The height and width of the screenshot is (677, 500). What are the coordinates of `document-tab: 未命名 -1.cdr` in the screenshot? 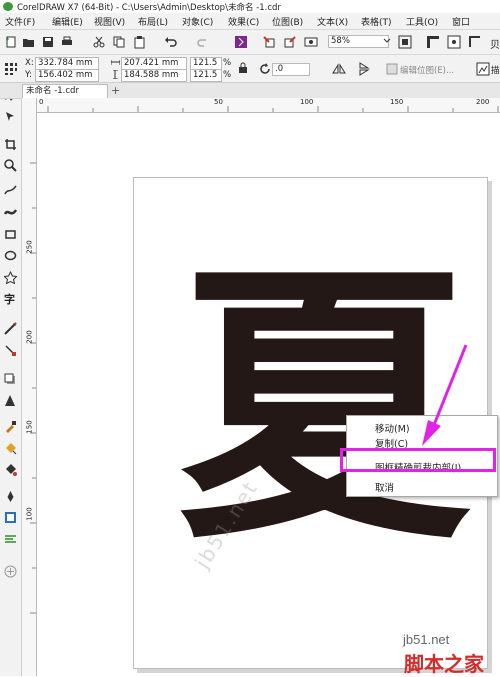 It's located at (65, 91).